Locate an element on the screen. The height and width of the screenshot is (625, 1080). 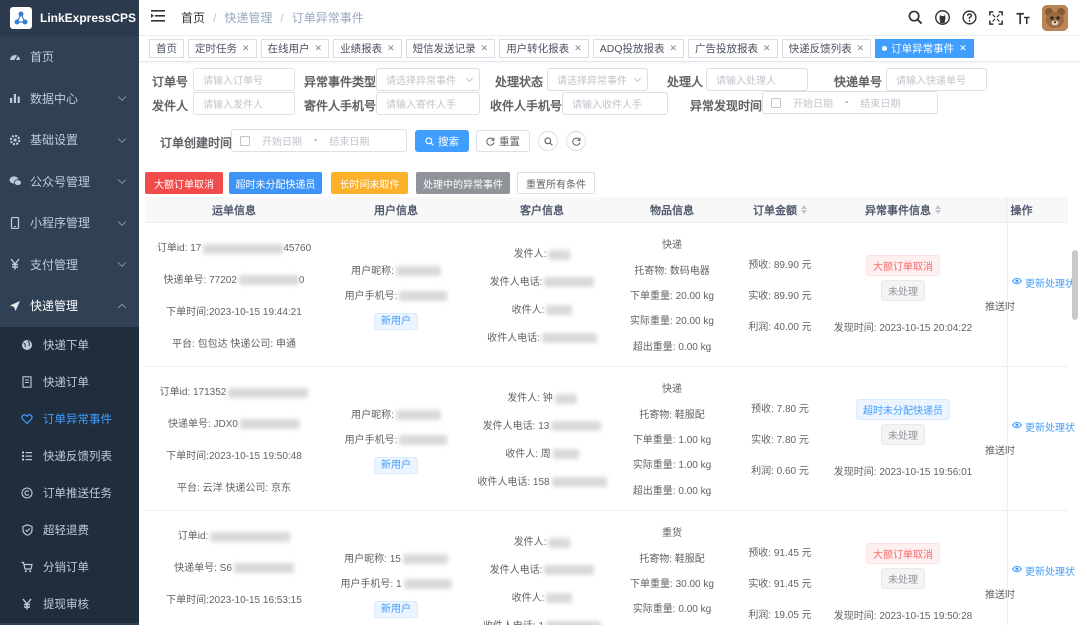
sender-text: 发件人: is located at coordinates (530, 255).